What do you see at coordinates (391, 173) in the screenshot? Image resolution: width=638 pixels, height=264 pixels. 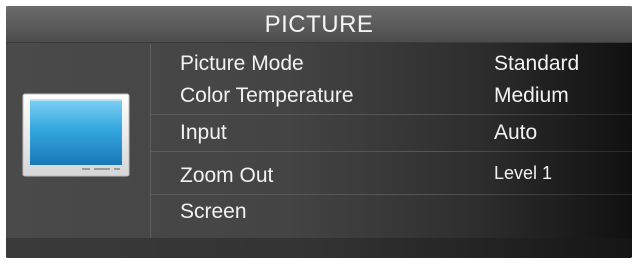 I see `menu-item-zoom-out: Zoom Out Level 1` at bounding box center [391, 173].